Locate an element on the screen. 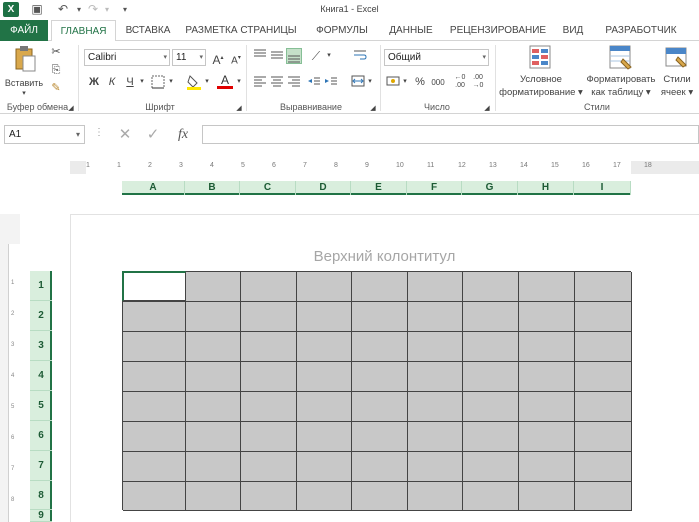 The width and height of the screenshot is (699, 522). active-cell is located at coordinates (154, 286).